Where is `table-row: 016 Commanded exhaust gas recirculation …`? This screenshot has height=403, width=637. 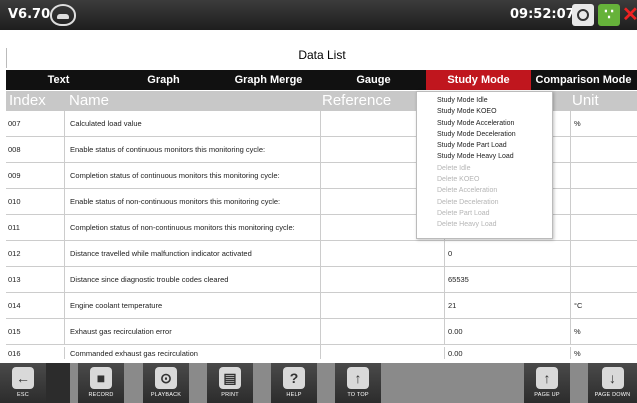 table-row: 016 Commanded exhaust gas recirculation … is located at coordinates (321, 352).